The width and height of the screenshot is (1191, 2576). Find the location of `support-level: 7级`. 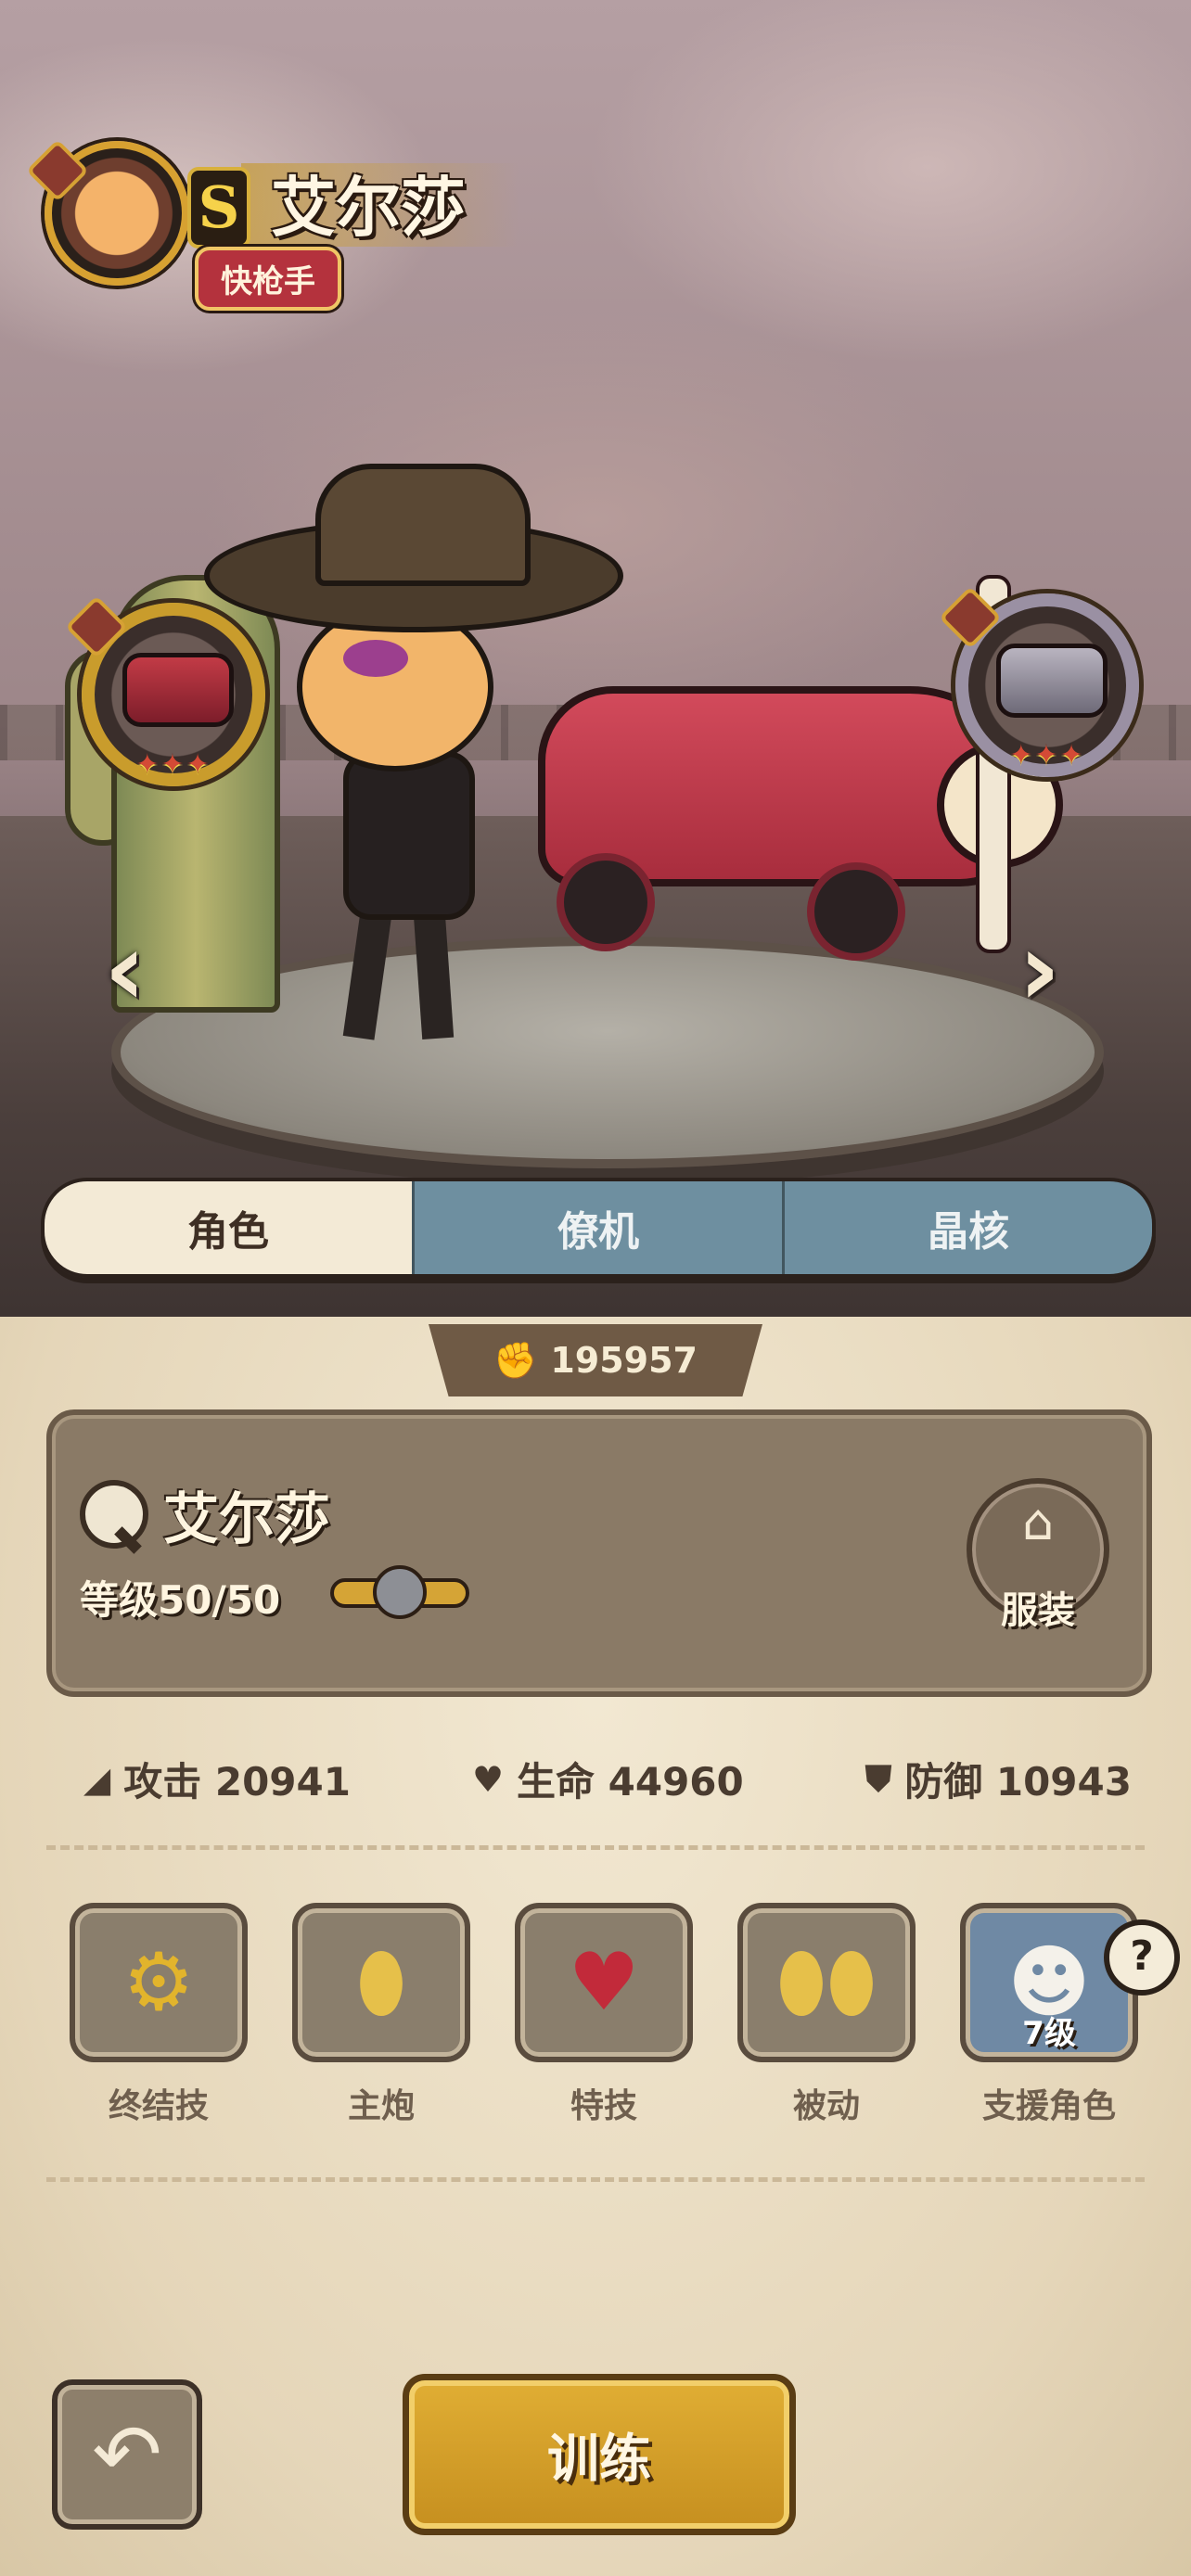

support-level: 7级 is located at coordinates (1049, 2034).